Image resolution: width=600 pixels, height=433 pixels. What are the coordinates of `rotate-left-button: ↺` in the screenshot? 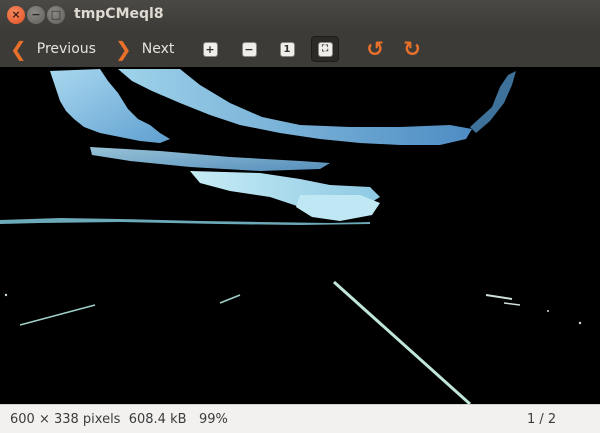 It's located at (375, 49).